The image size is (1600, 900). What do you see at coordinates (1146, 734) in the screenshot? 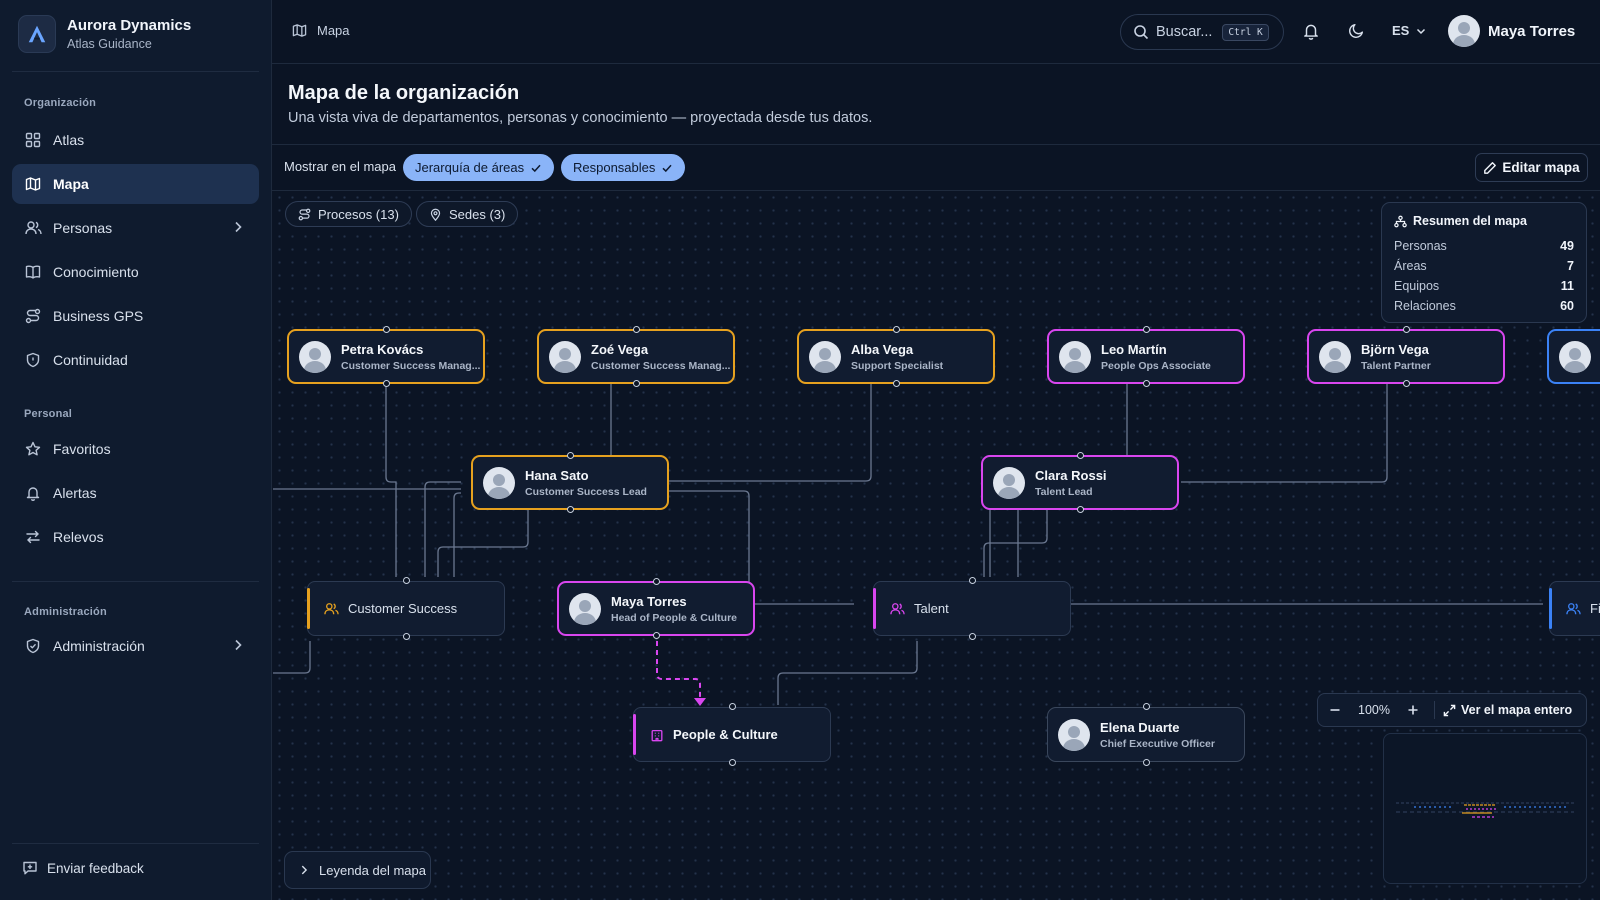
I see `person-node: Elena Duarte Chief Executive Officer` at bounding box center [1146, 734].